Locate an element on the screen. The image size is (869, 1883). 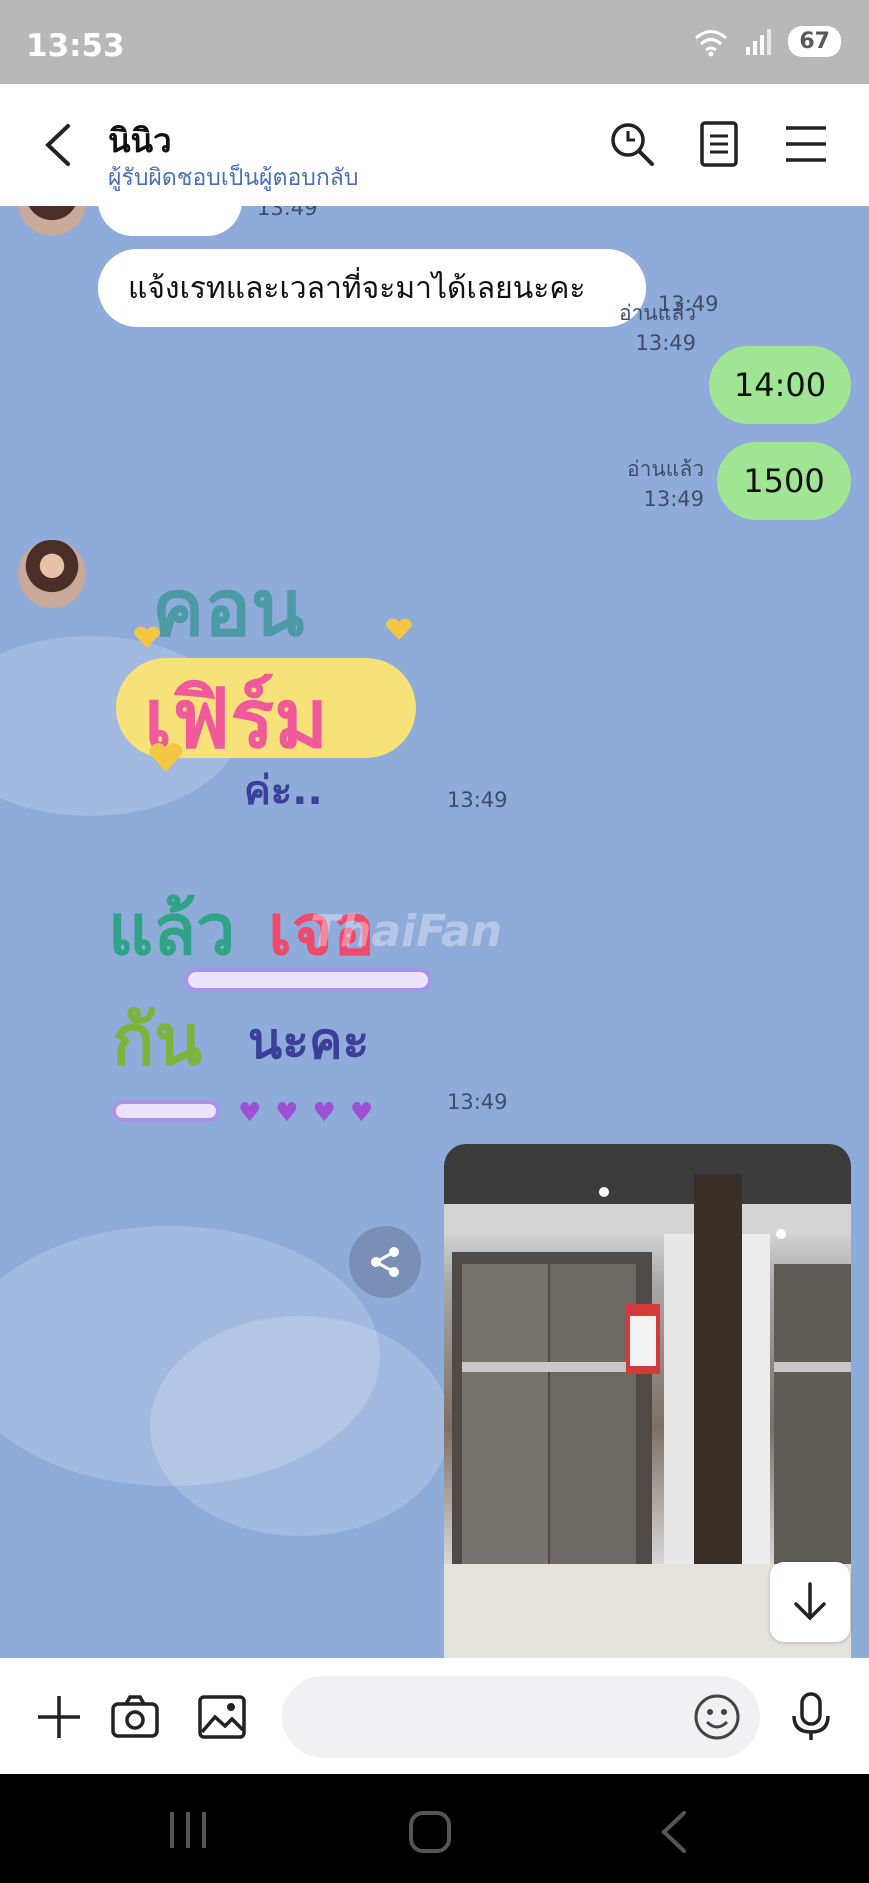
sticker-see-you: แล้ว เจอ กัน นะคะ ♥♥♥♥ is located at coordinates (273, 991).